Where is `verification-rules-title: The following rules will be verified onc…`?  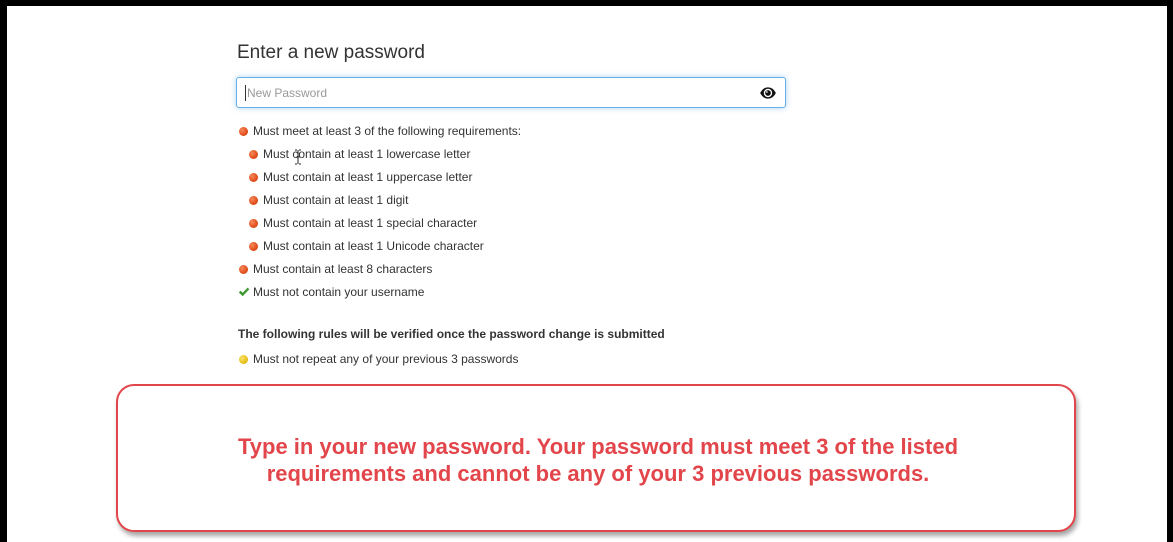 verification-rules-title: The following rules will be verified onc… is located at coordinates (451, 334).